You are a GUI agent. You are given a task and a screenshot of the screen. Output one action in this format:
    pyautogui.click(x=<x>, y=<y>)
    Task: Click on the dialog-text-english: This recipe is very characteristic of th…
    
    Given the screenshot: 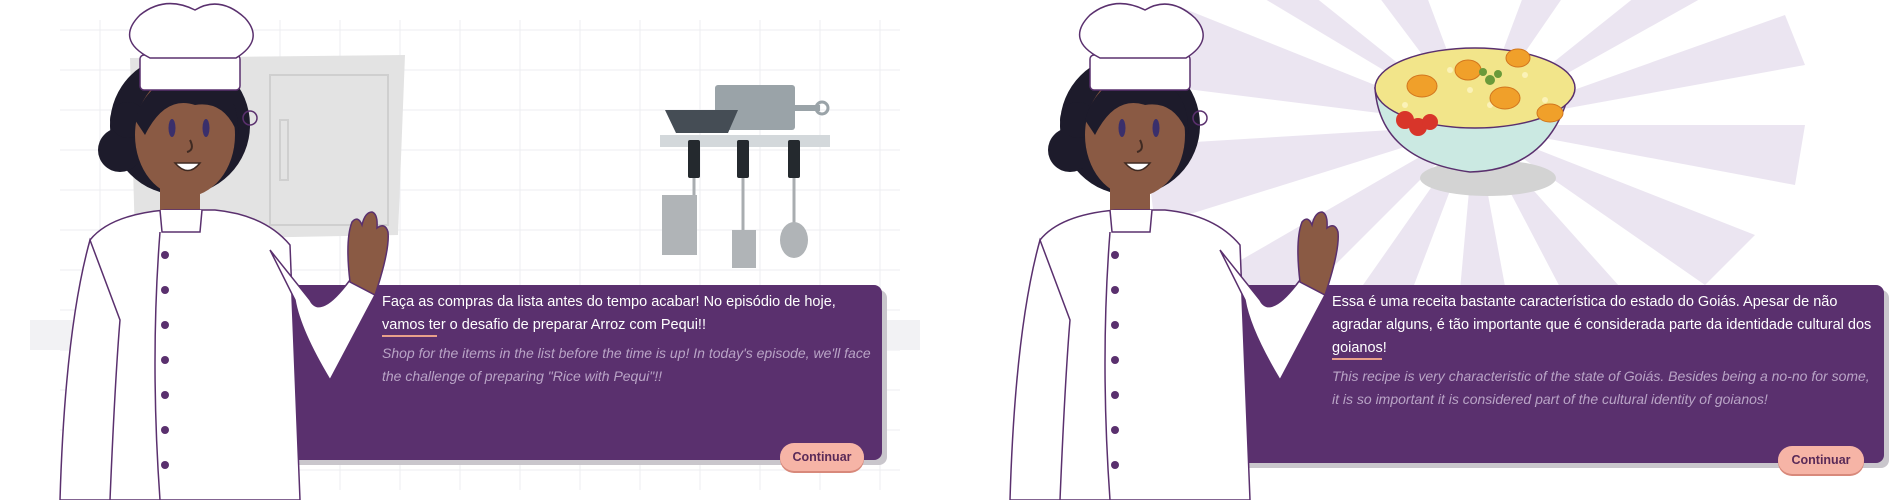 What is the action you would take?
    pyautogui.click(x=1601, y=387)
    